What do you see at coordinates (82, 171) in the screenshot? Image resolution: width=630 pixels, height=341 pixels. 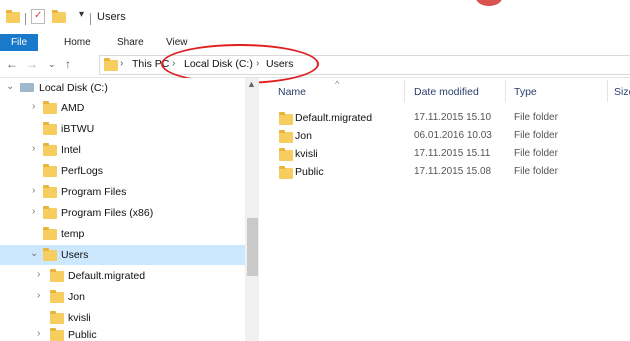 I see `tree-item-label: PerfLogs` at bounding box center [82, 171].